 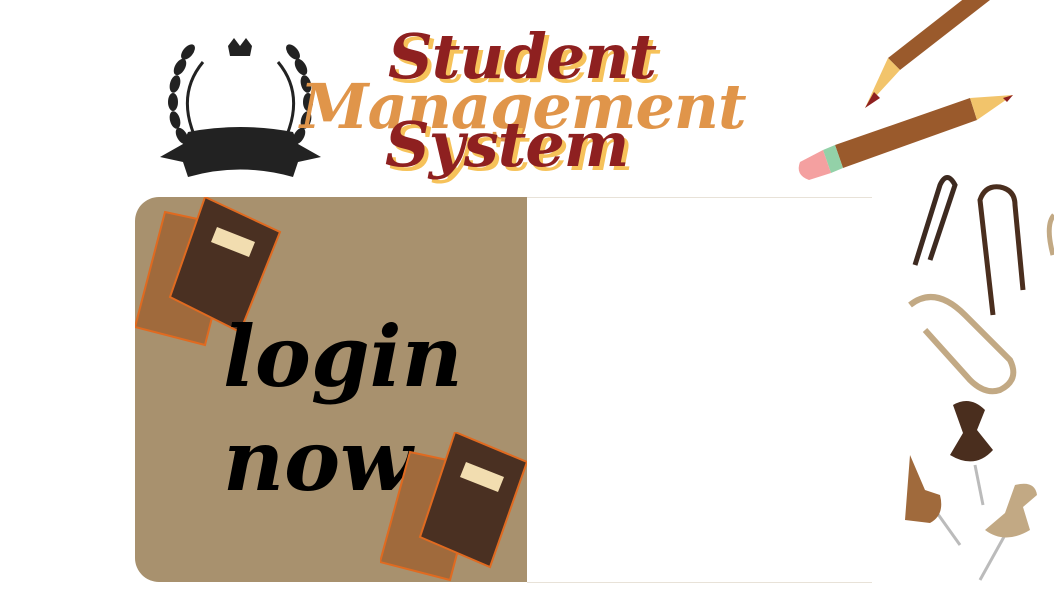 I want to click on laurel-emblem-logo, so click(x=240, y=107).